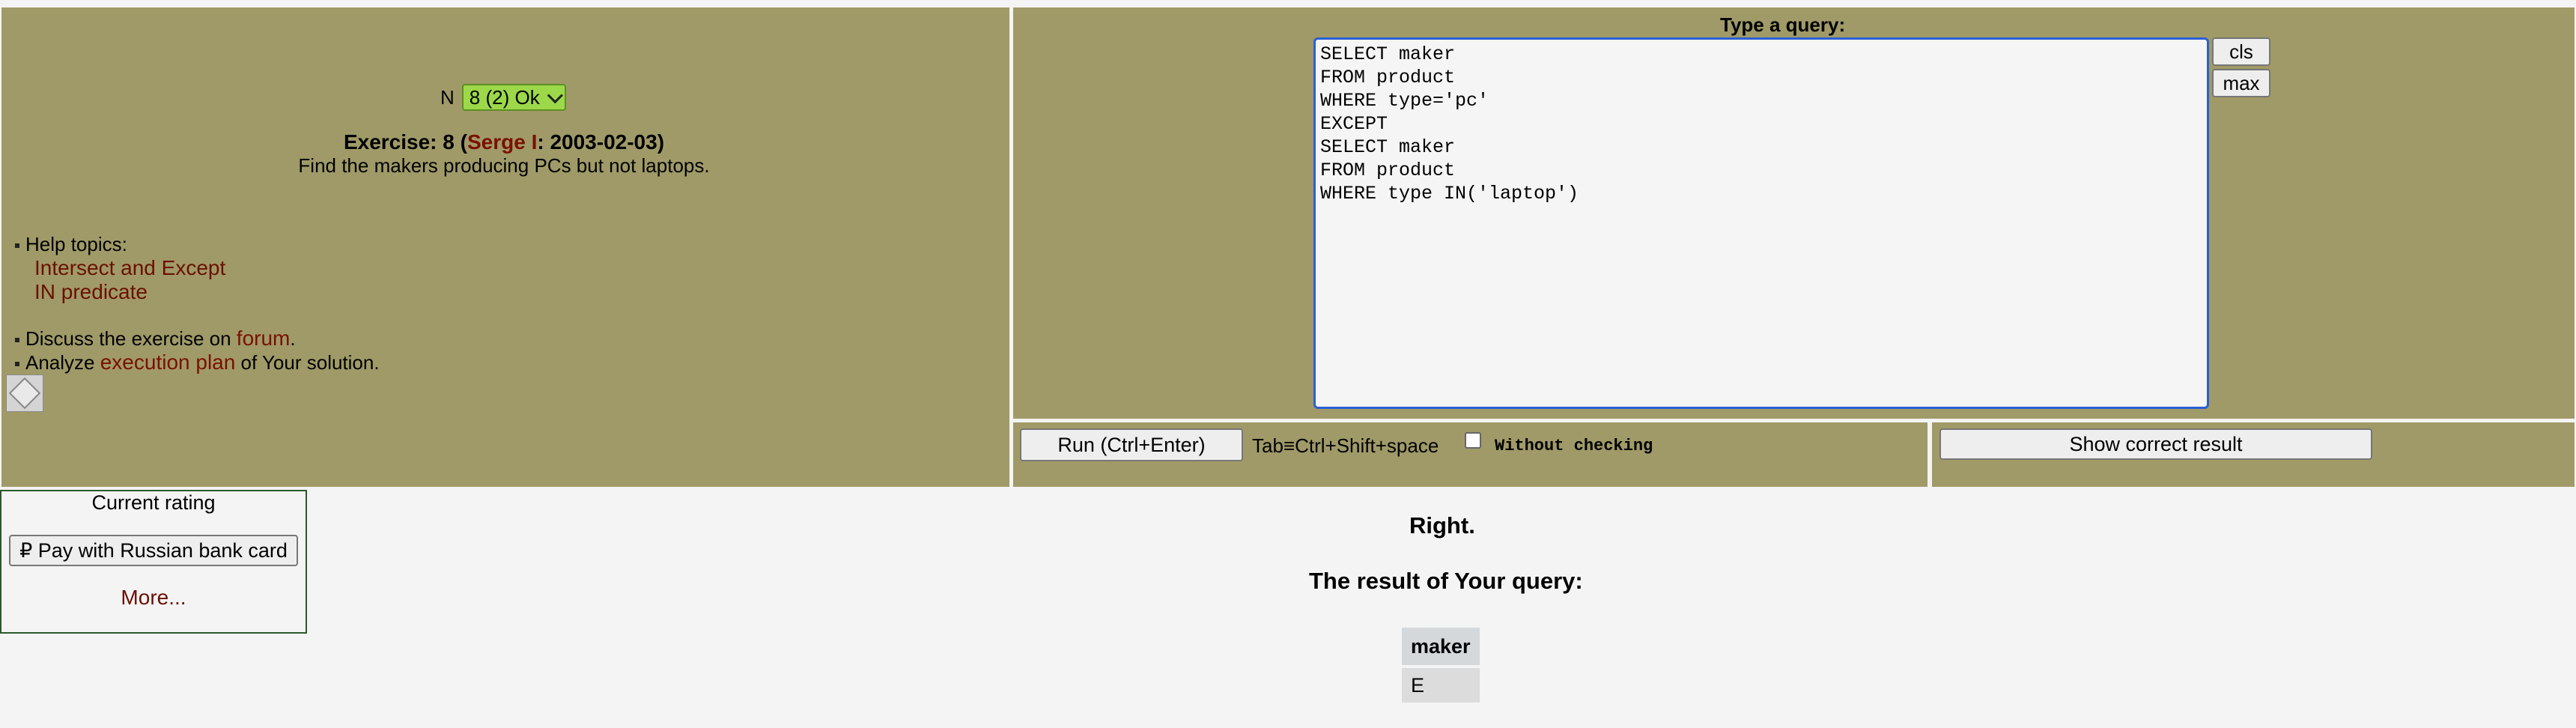 The image size is (2576, 728). What do you see at coordinates (1345, 445) in the screenshot?
I see `tab-hint: Tab≡Ctrl+Shift+space` at bounding box center [1345, 445].